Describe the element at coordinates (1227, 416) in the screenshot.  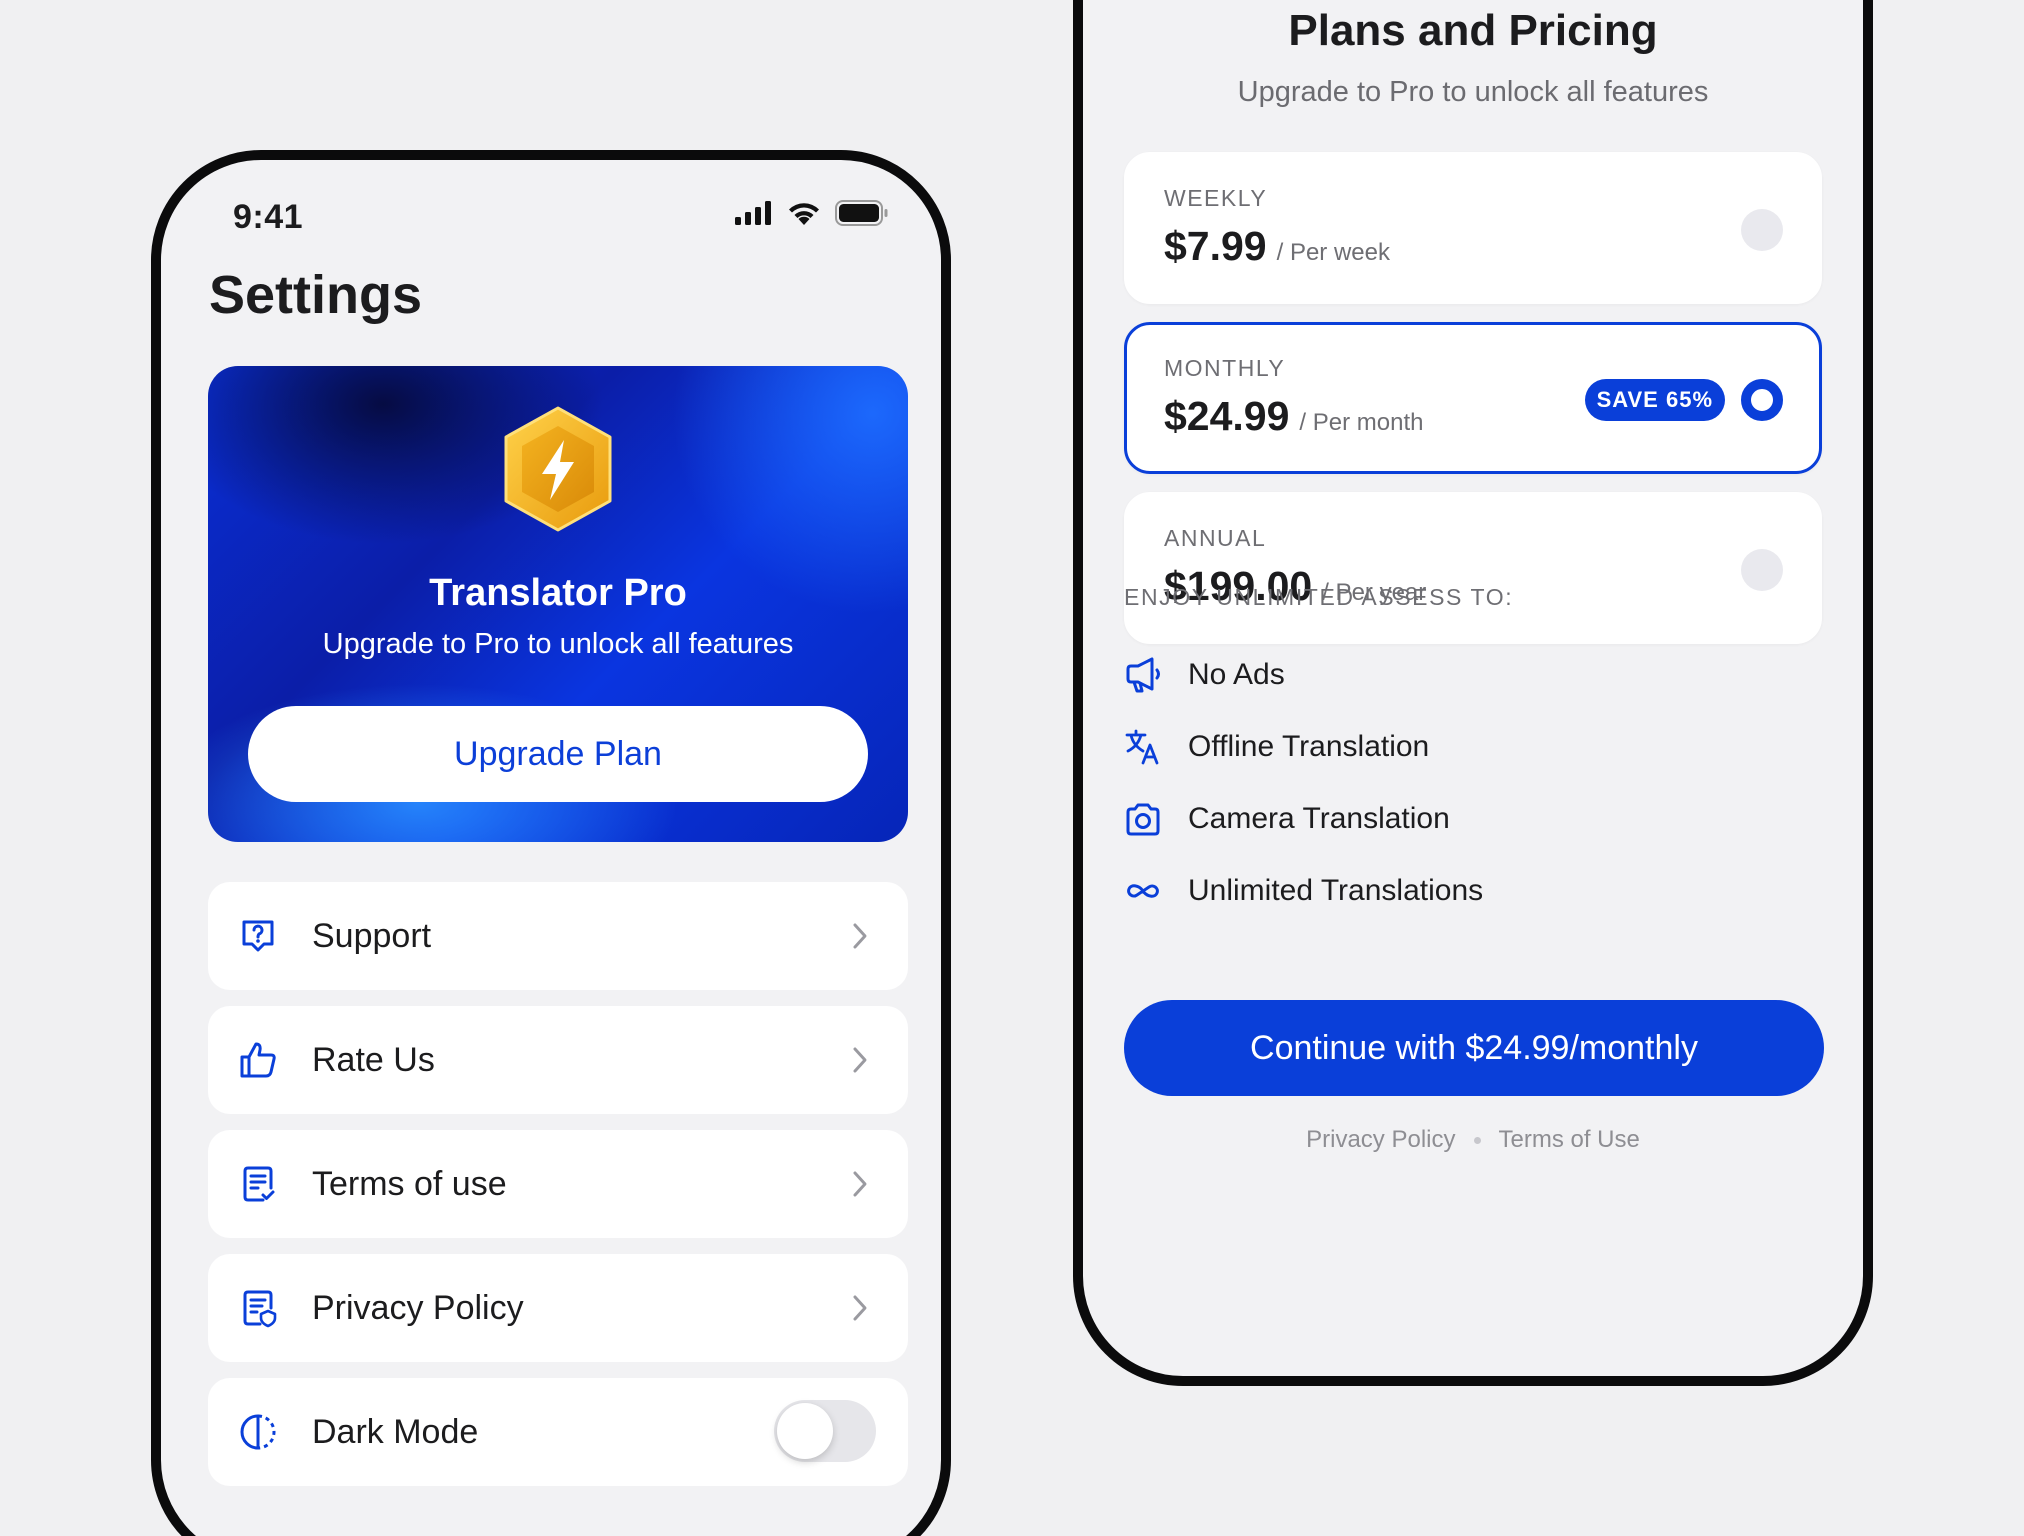
I see `plan-price: $24.99` at that location.